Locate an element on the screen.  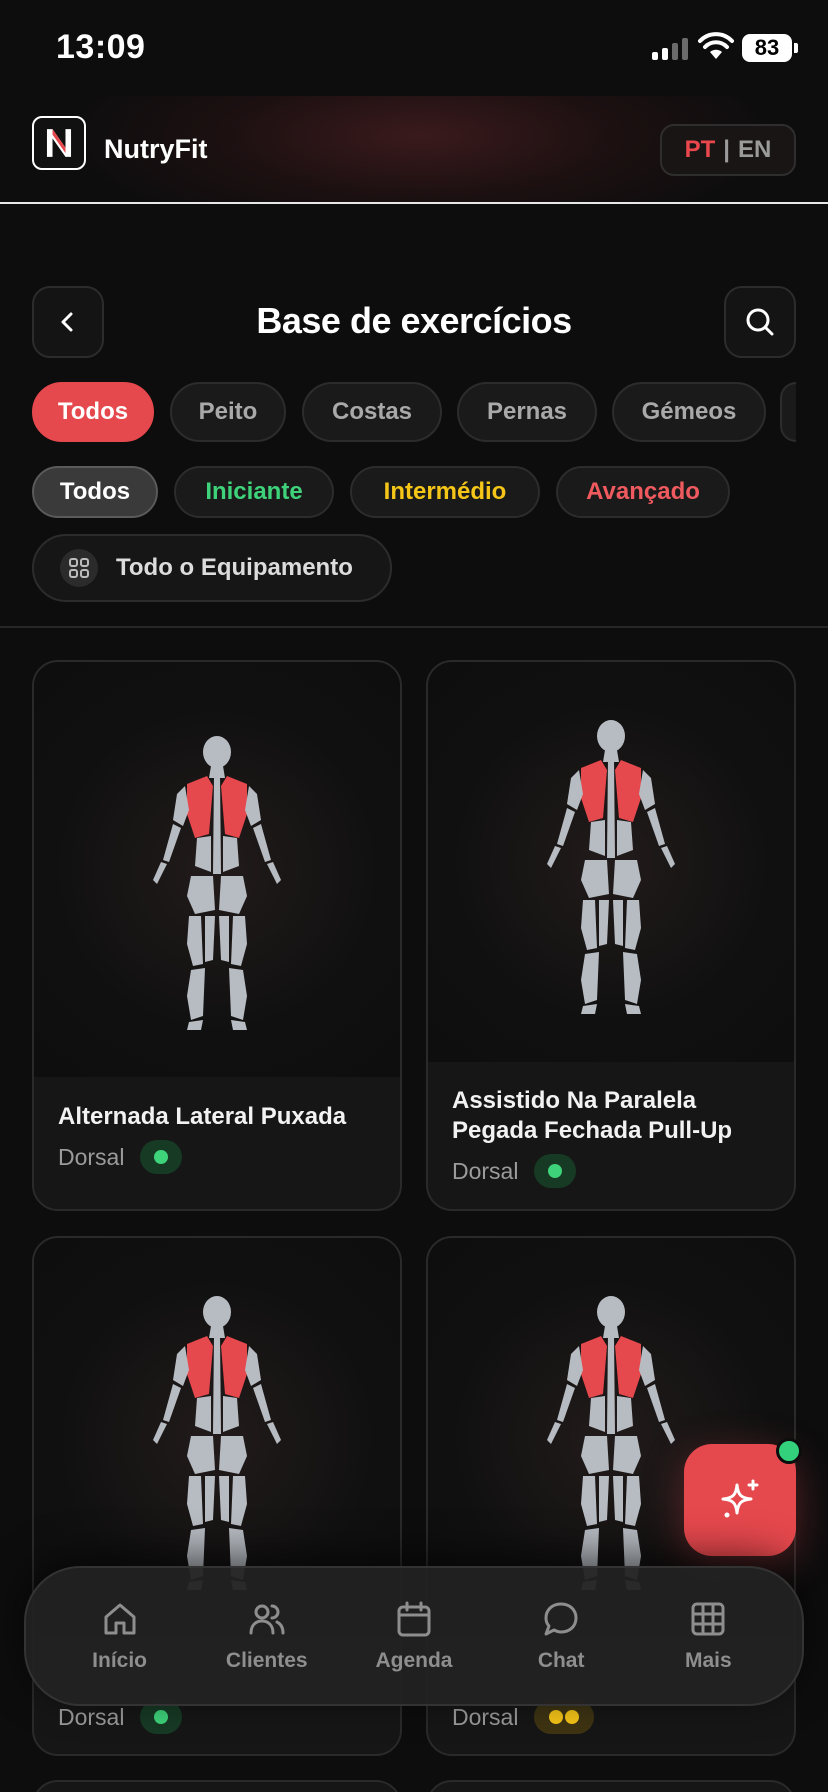
brand-name: NutryFit is located at coordinates (156, 149).